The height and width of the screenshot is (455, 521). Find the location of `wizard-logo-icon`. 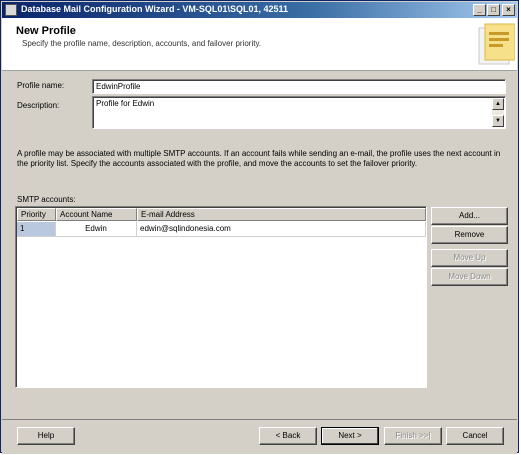

wizard-logo-icon is located at coordinates (496, 44).